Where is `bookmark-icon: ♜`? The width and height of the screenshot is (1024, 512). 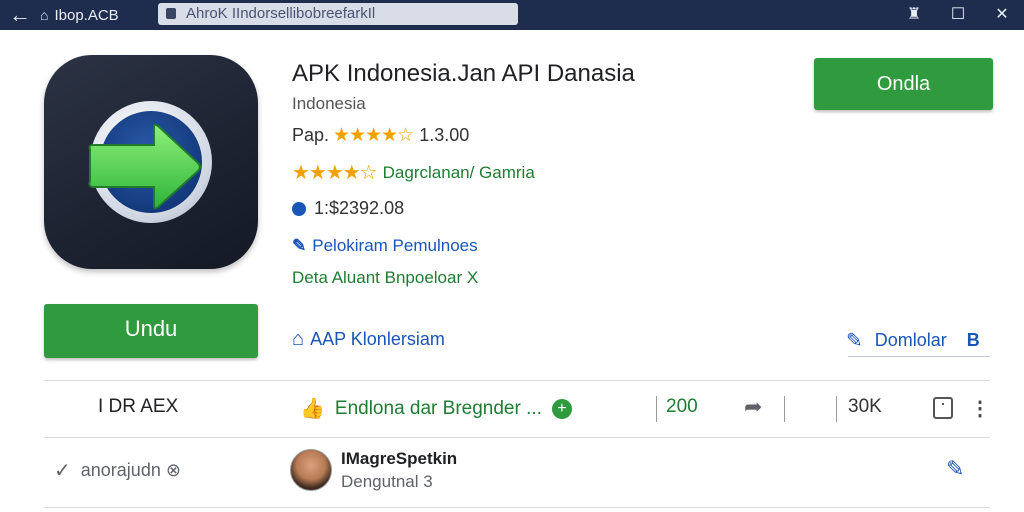 bookmark-icon: ♜ is located at coordinates (914, 15).